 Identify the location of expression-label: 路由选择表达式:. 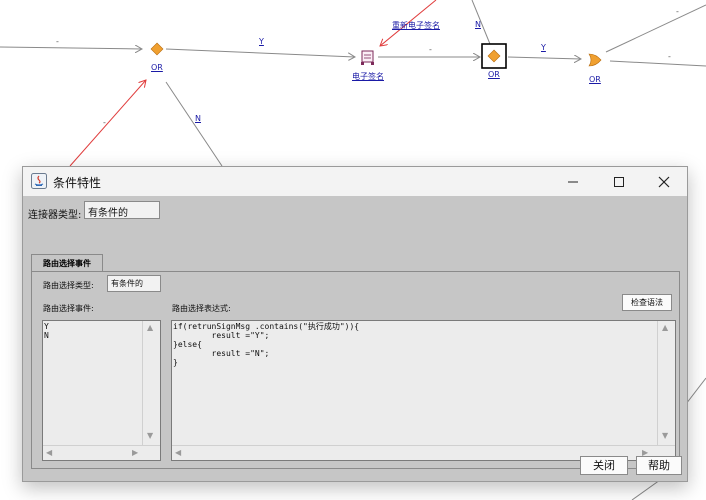
(201, 308).